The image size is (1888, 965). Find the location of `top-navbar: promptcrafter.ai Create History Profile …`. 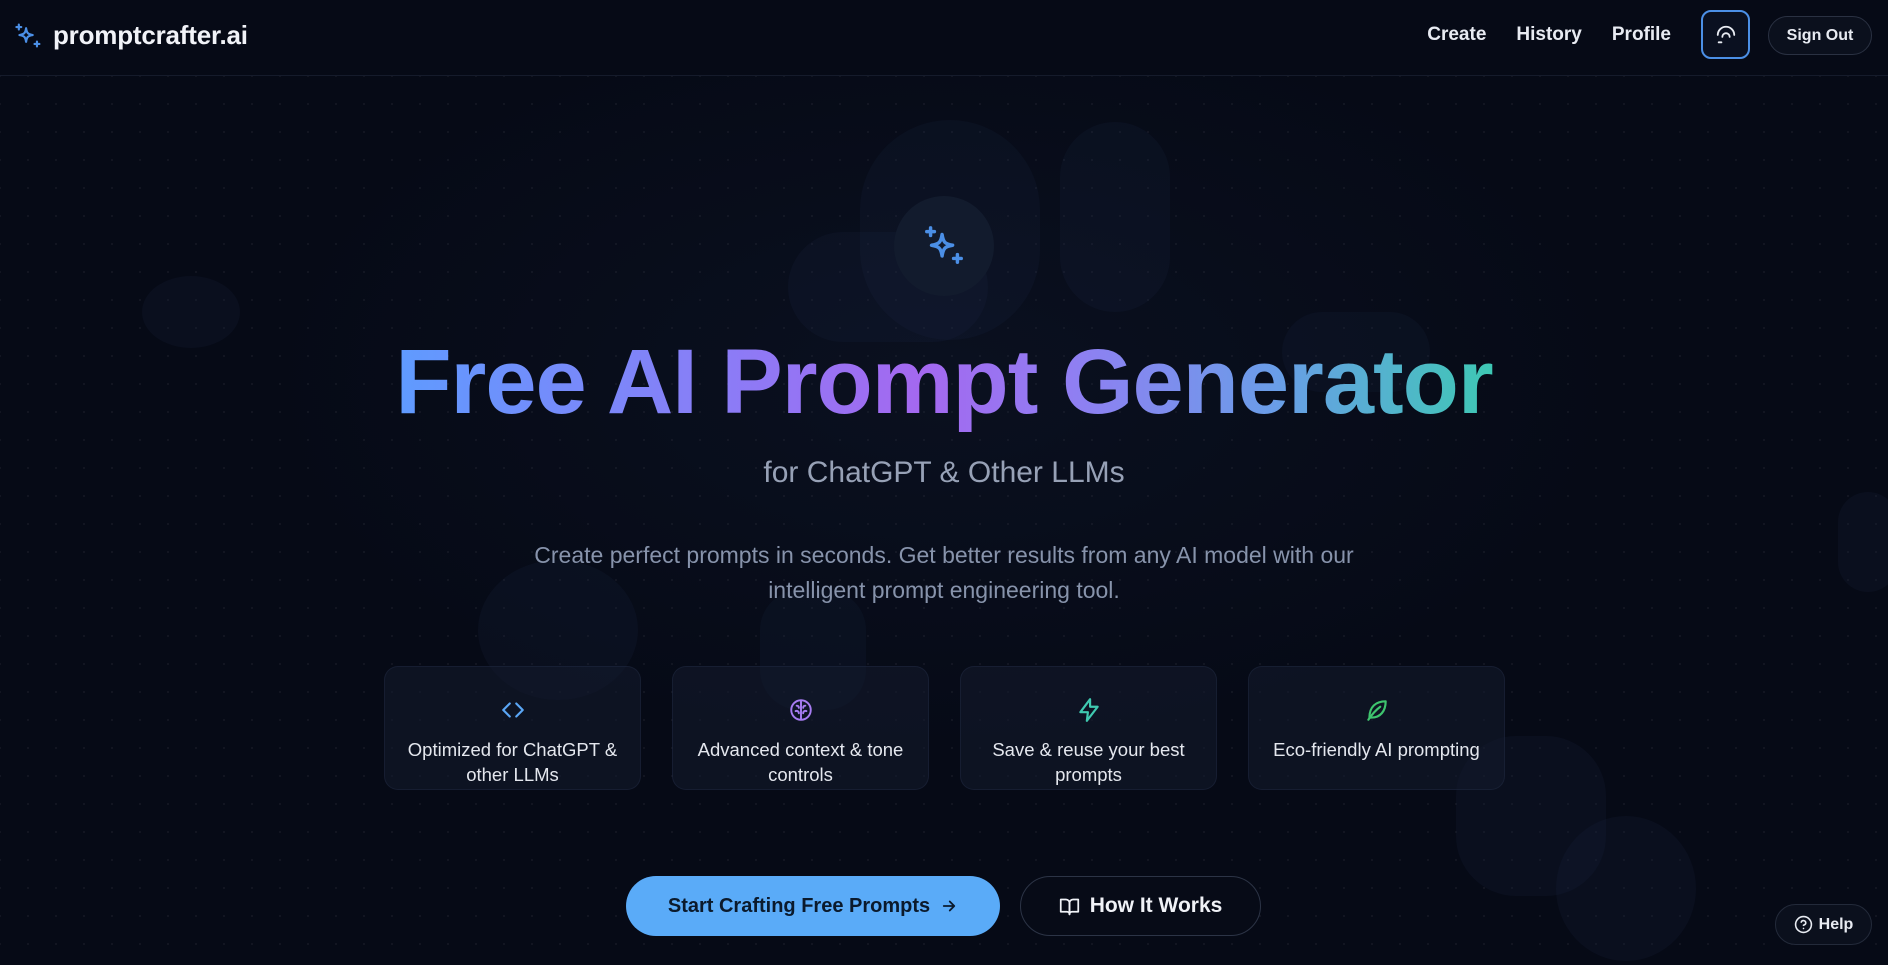

top-navbar: promptcrafter.ai Create History Profile … is located at coordinates (944, 38).